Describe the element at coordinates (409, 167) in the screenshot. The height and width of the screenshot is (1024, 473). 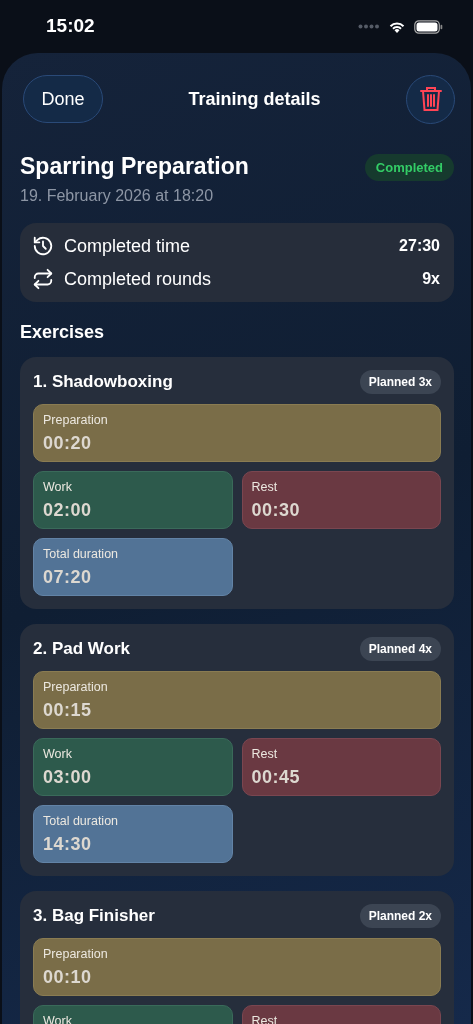
I see `status-badge: Completed` at that location.